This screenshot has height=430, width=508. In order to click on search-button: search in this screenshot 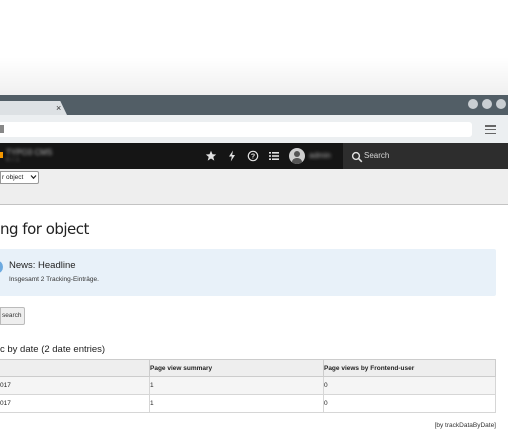, I will do `click(12, 316)`.